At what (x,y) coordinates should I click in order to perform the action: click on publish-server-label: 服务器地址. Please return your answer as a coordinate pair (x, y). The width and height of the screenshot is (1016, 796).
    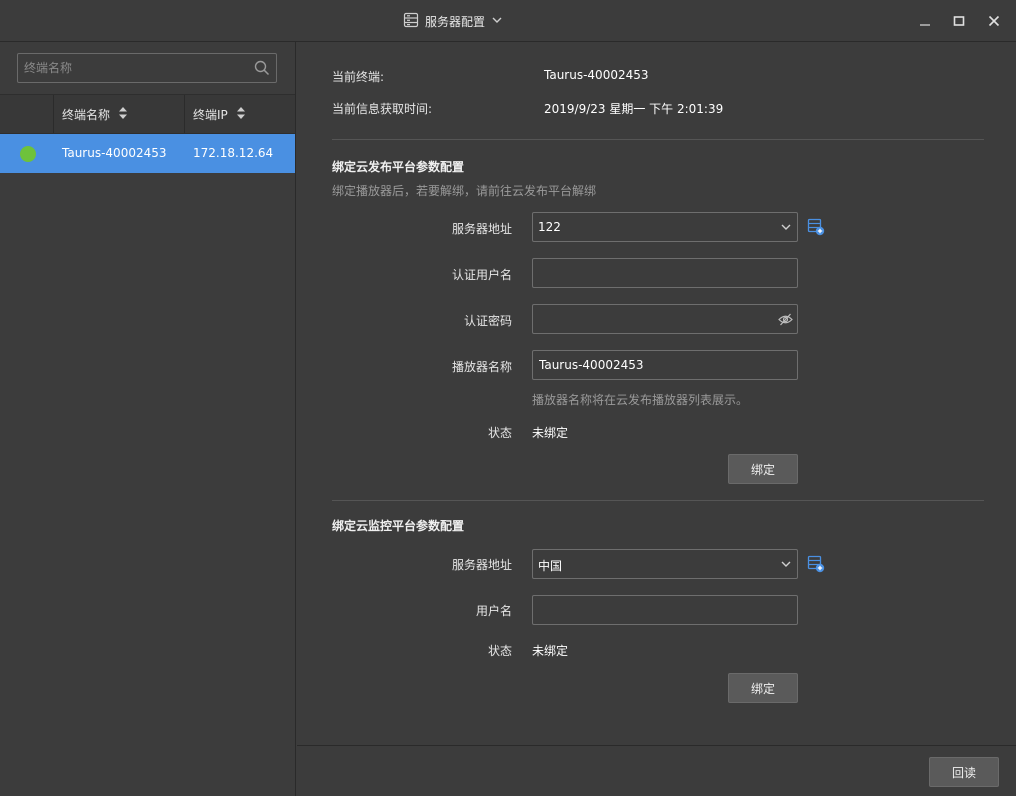
    Looking at the image, I should click on (481, 229).